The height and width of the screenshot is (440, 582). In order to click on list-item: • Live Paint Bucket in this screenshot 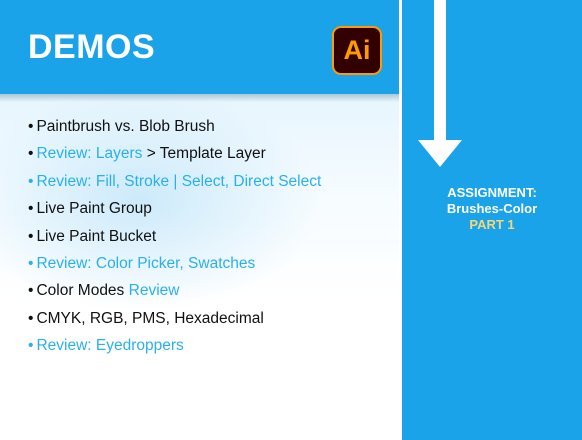, I will do `click(174, 240)`.